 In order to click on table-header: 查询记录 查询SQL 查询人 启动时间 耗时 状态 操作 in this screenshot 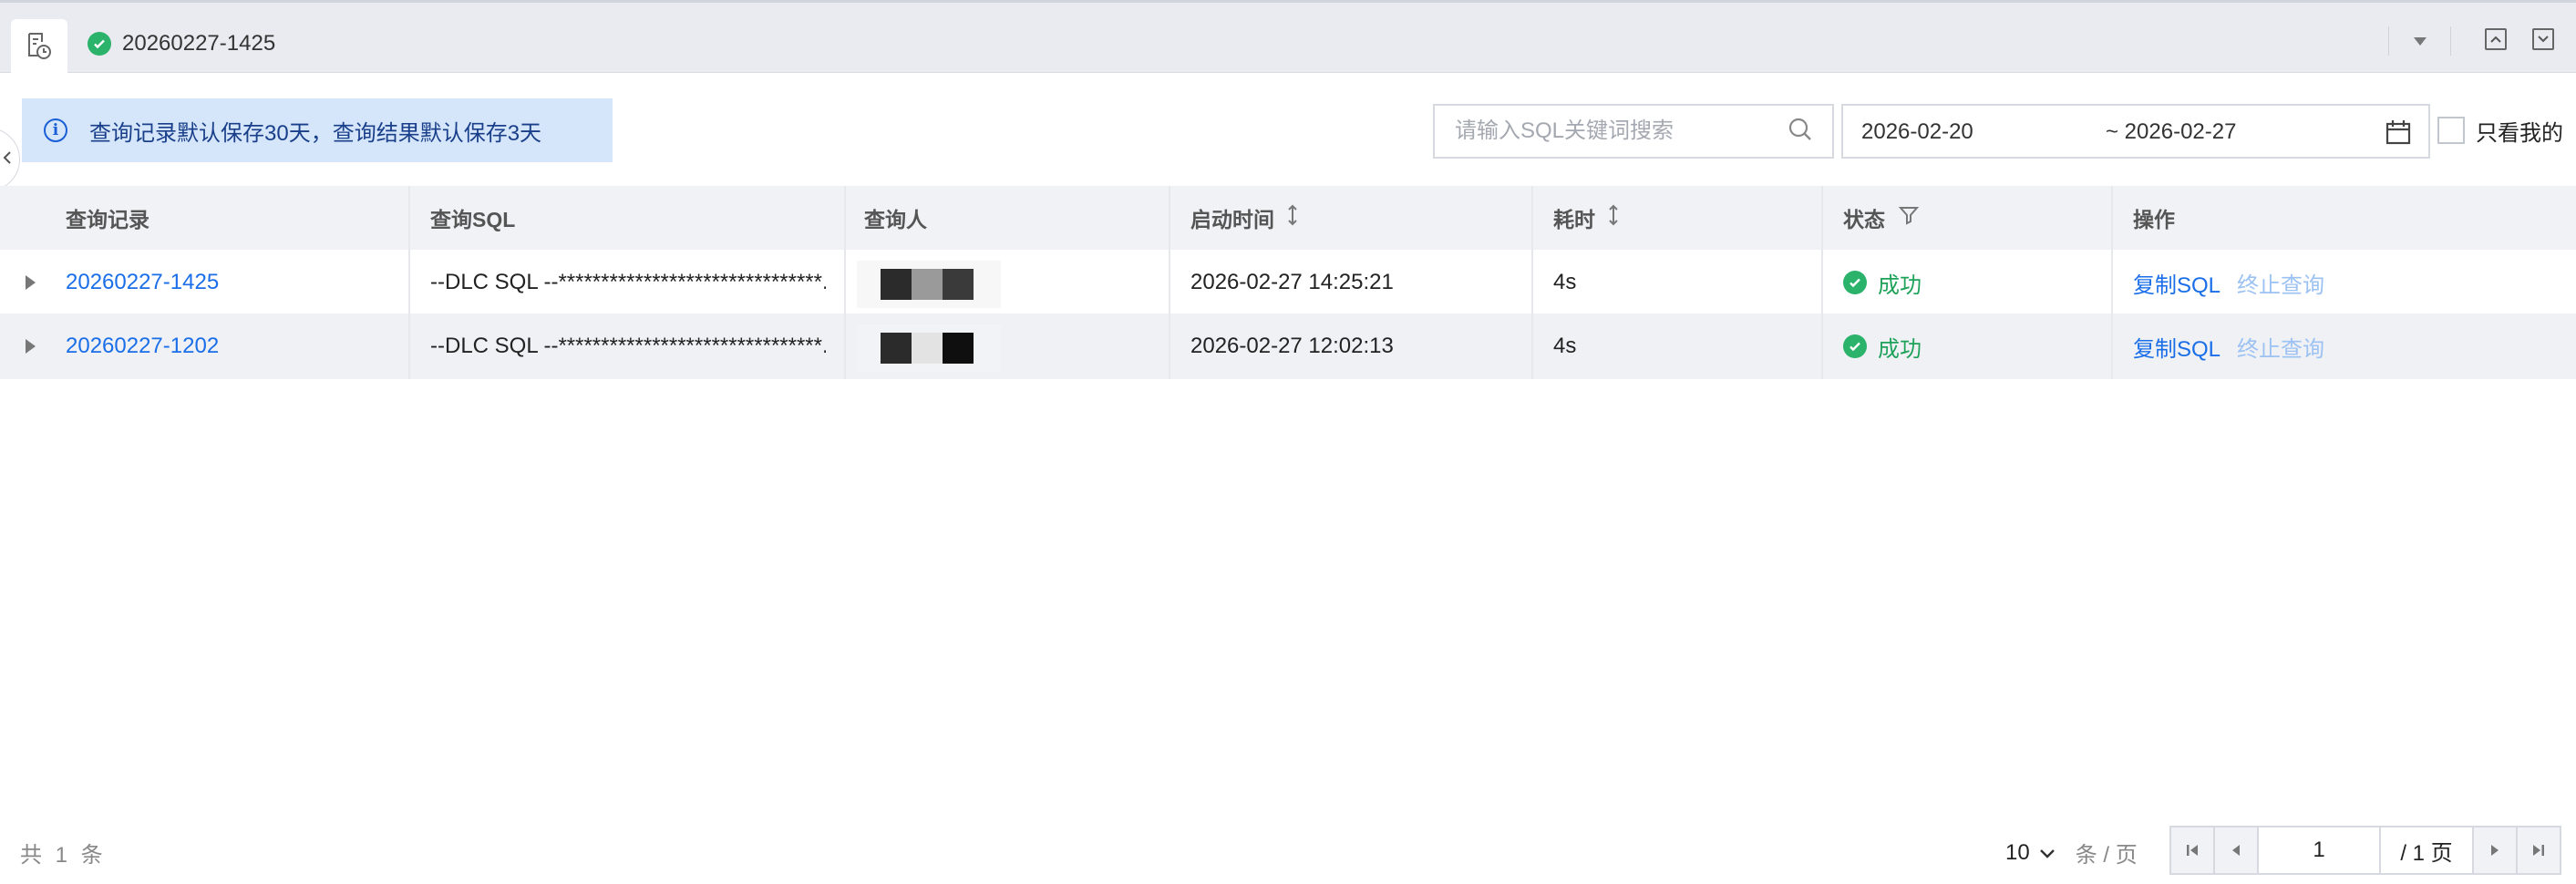, I will do `click(1288, 218)`.